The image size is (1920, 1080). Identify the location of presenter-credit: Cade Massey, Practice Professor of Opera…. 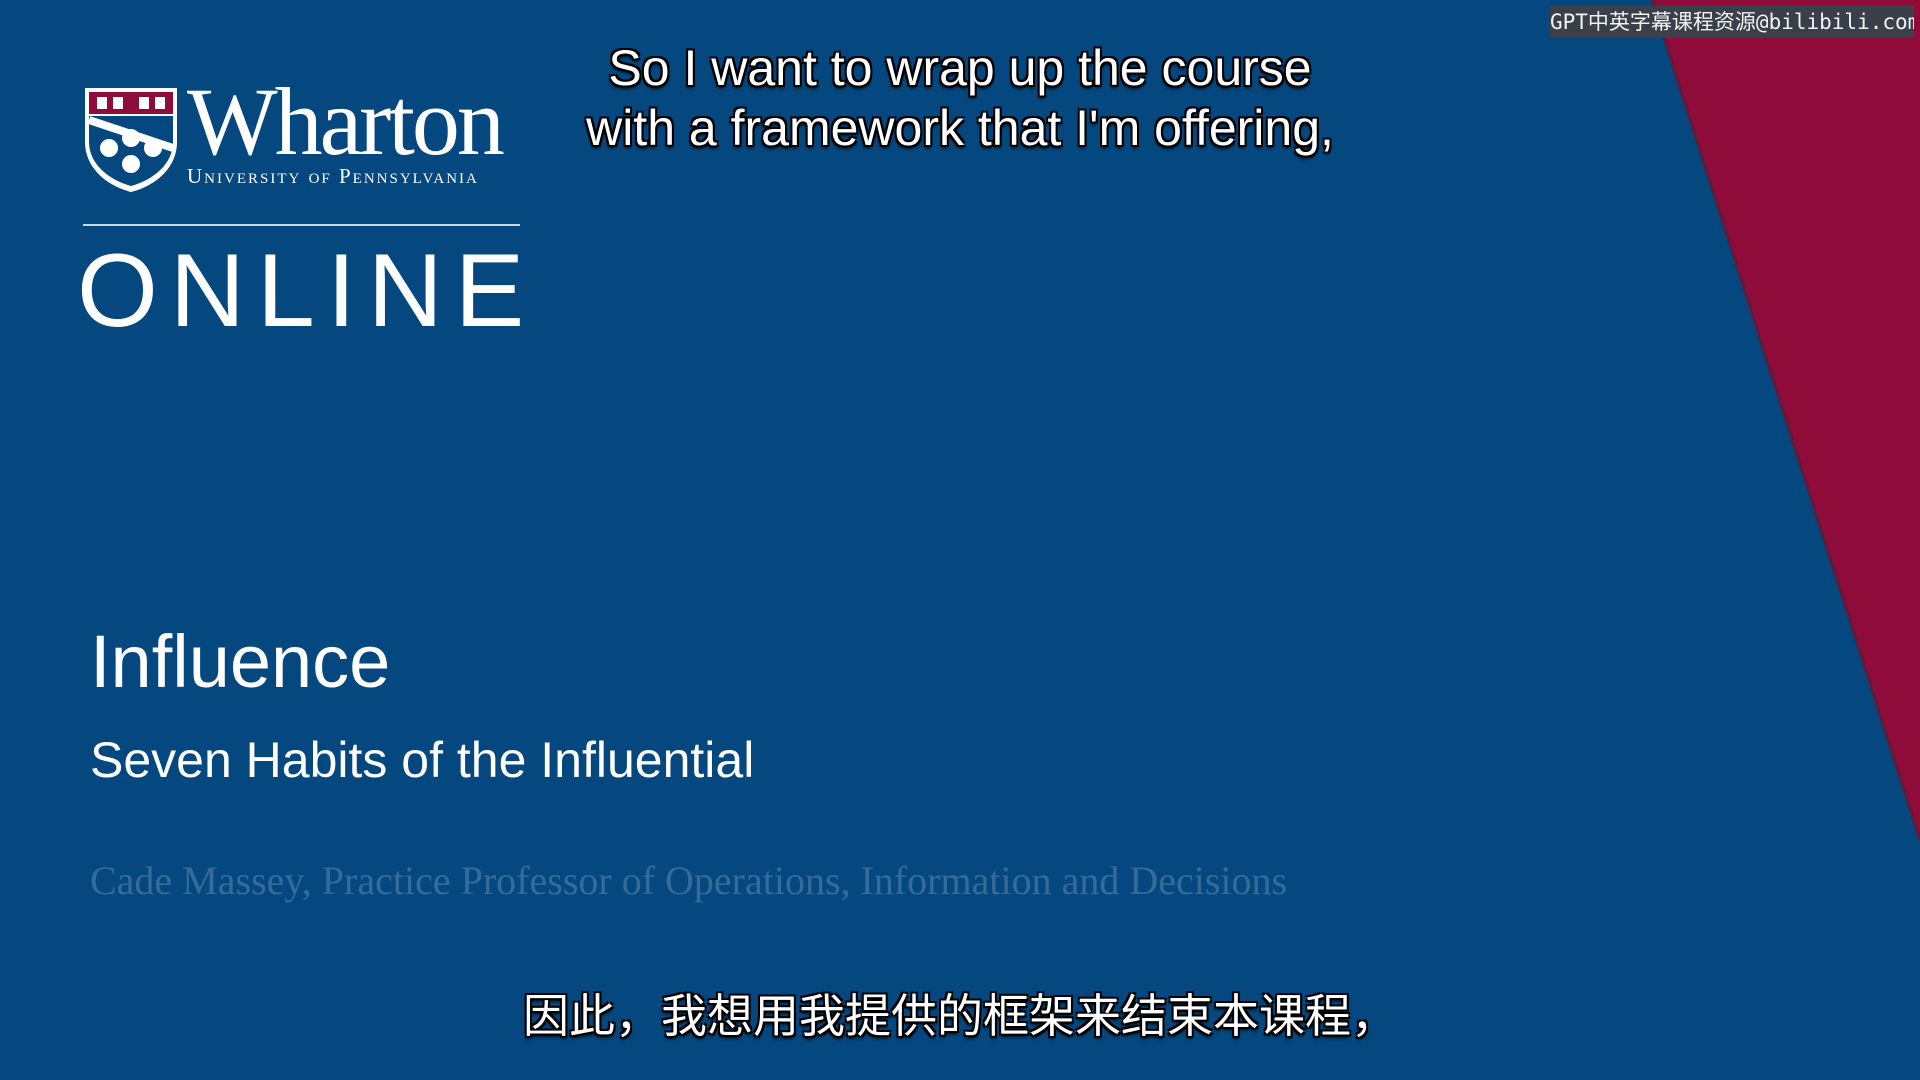
(689, 880).